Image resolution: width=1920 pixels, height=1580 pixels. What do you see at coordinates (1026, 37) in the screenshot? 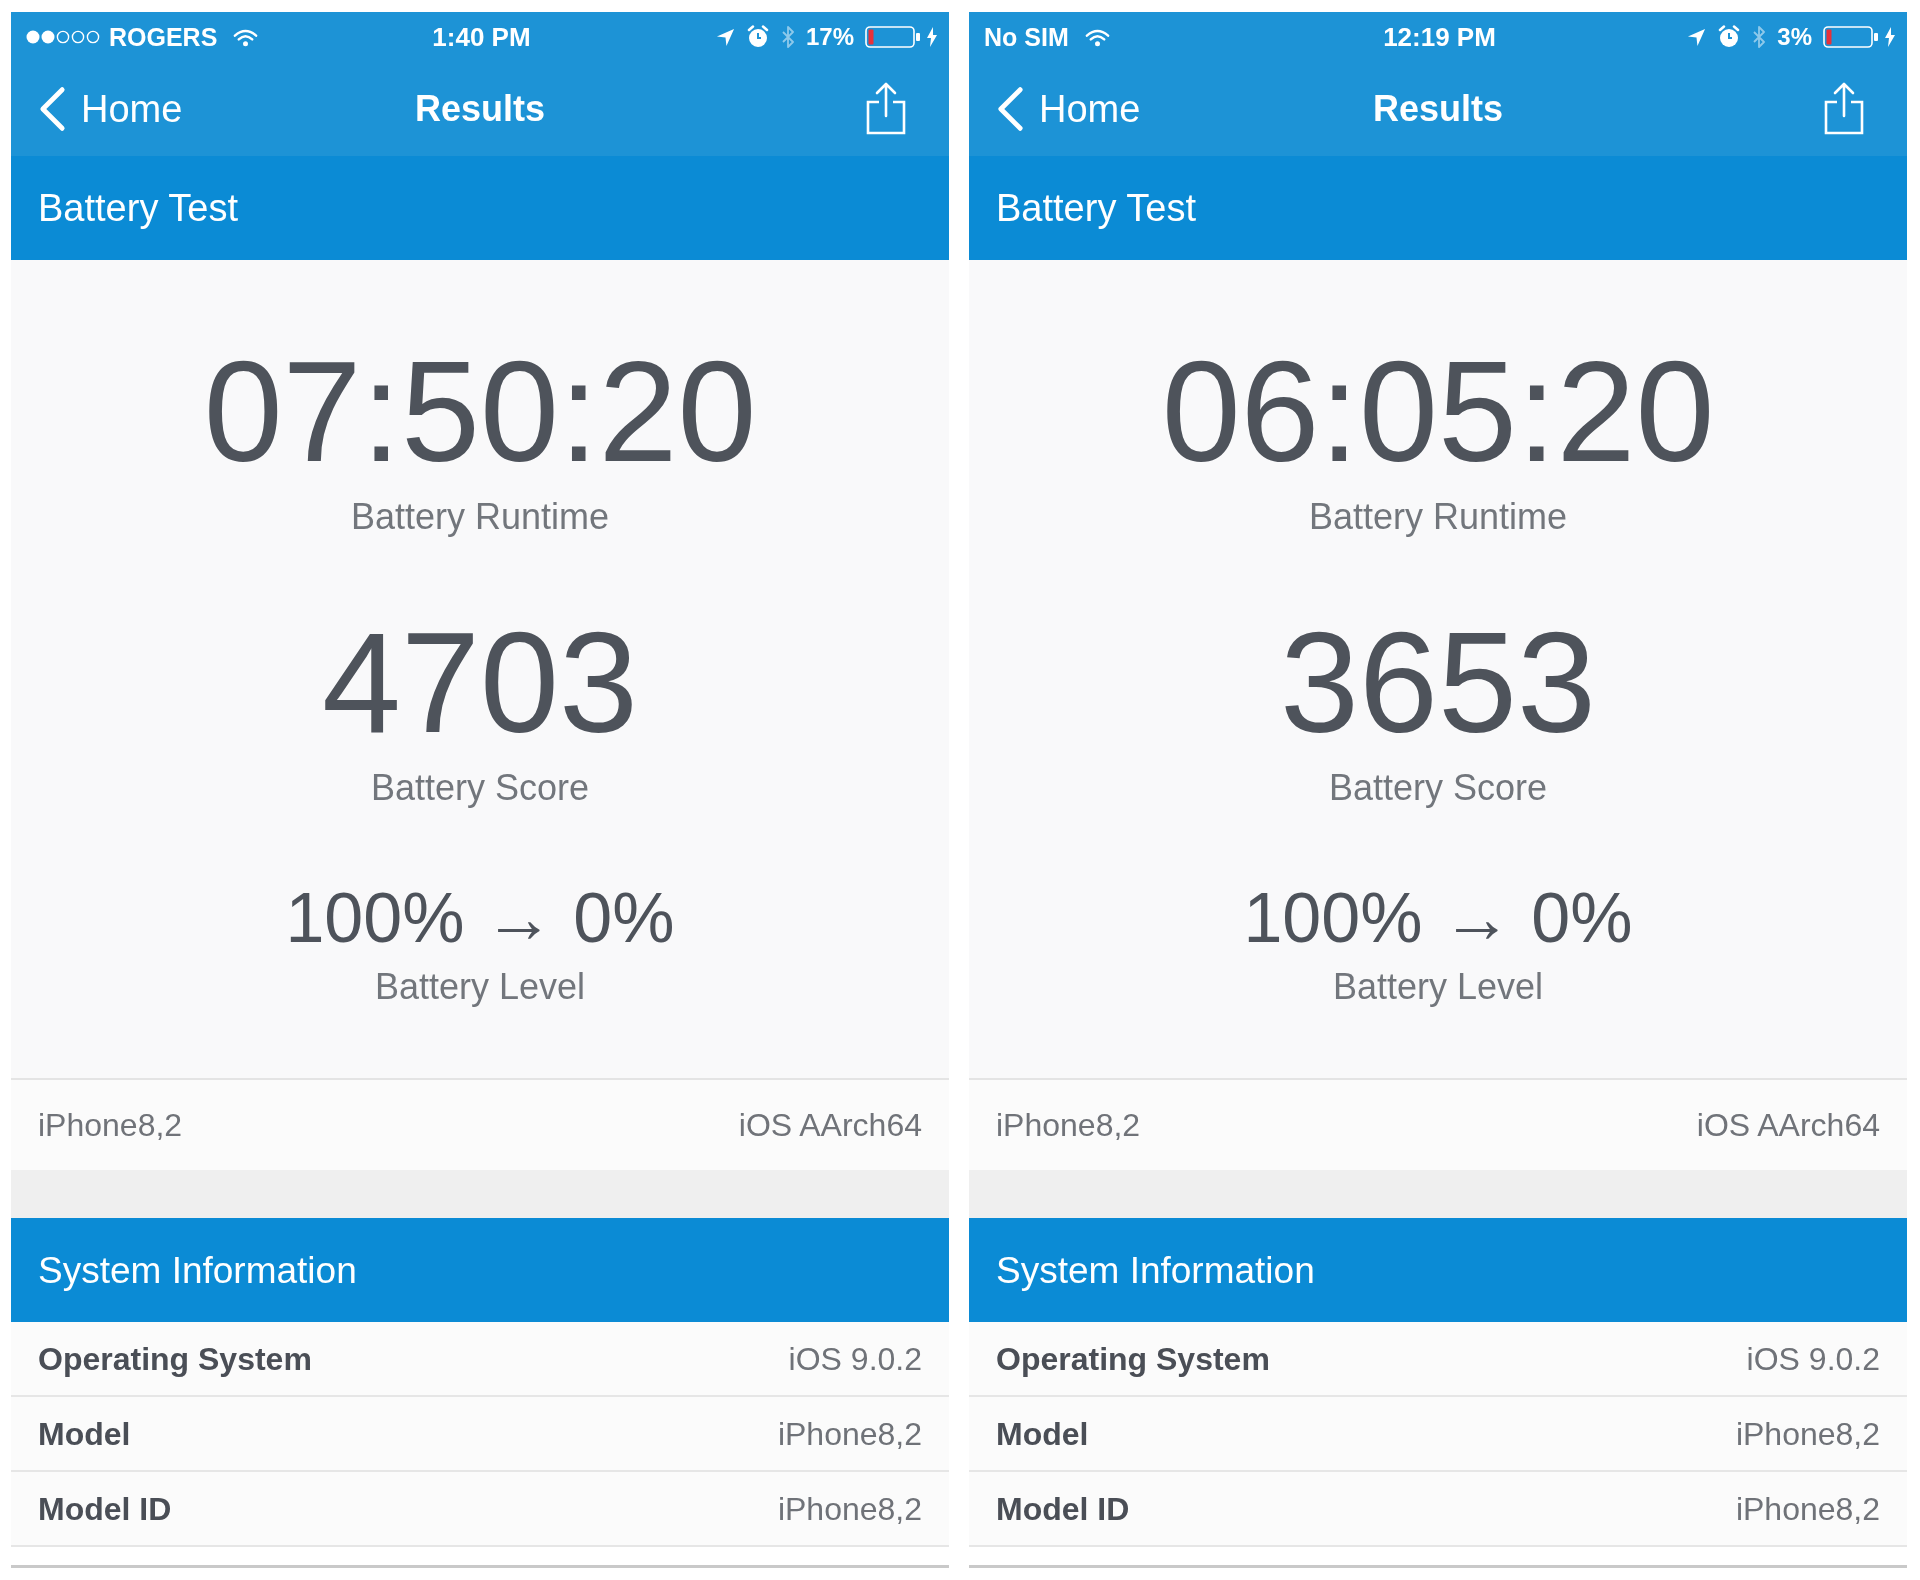
I see `carrier-name: No SIM` at bounding box center [1026, 37].